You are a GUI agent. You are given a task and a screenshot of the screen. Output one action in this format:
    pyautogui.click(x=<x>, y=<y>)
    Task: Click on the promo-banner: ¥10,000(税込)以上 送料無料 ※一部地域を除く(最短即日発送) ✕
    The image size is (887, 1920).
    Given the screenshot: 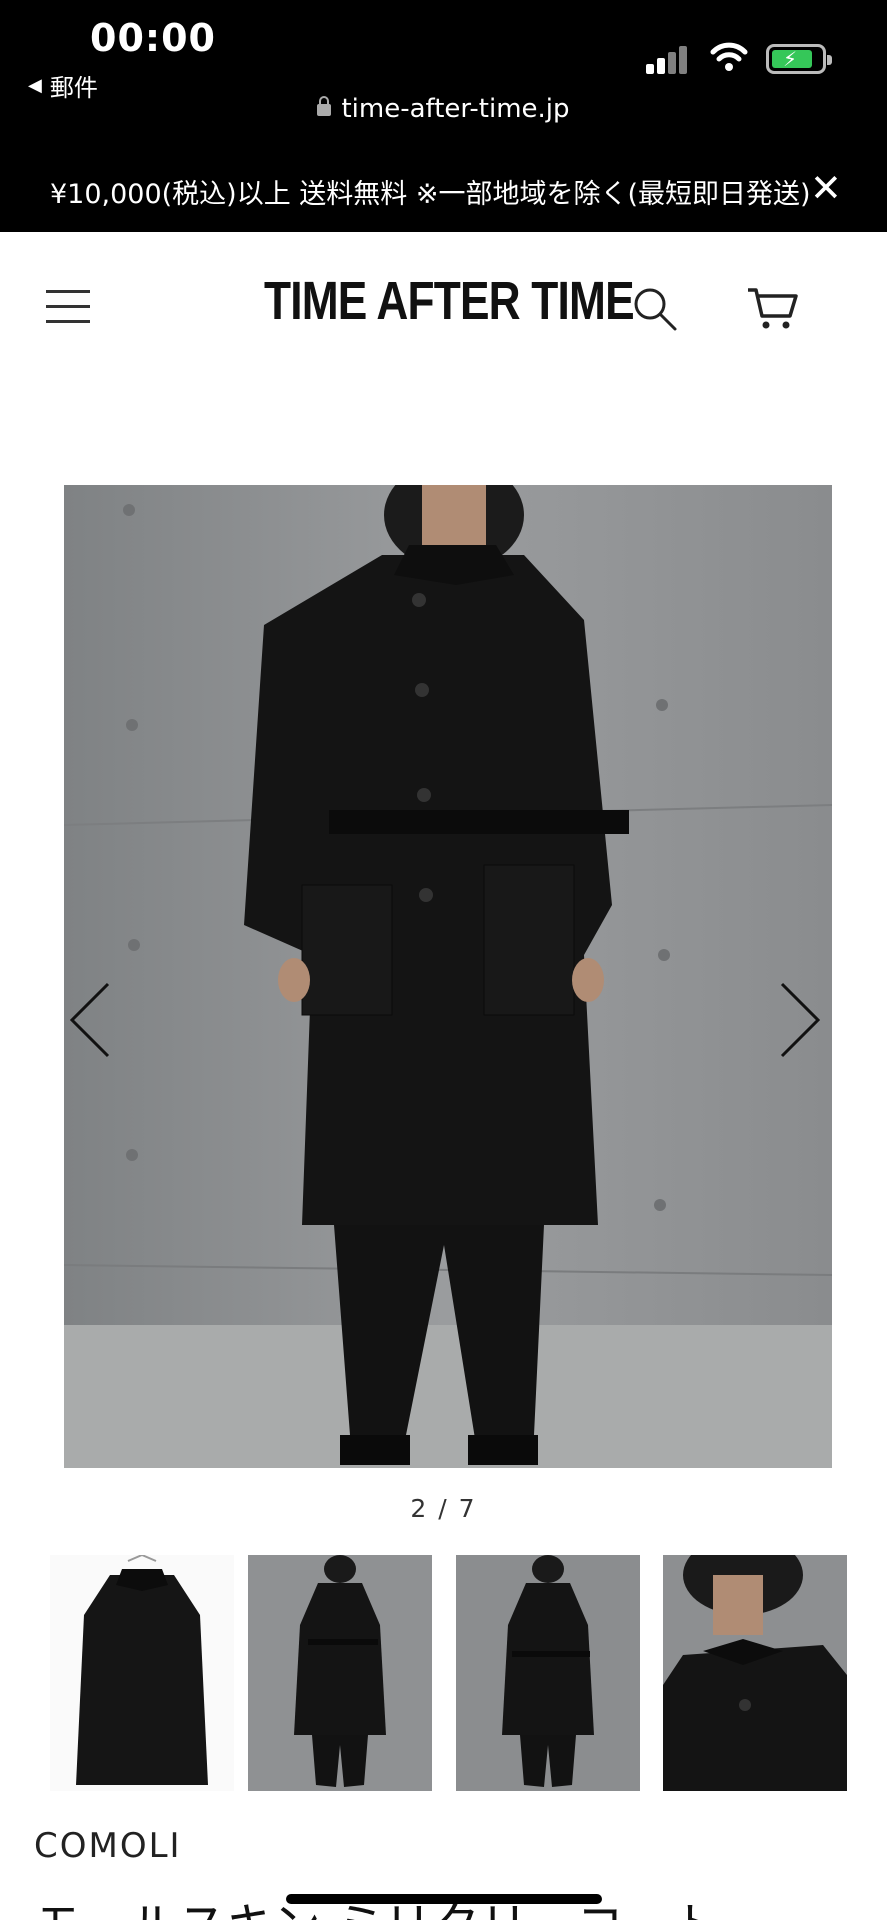 What is the action you would take?
    pyautogui.click(x=443, y=188)
    